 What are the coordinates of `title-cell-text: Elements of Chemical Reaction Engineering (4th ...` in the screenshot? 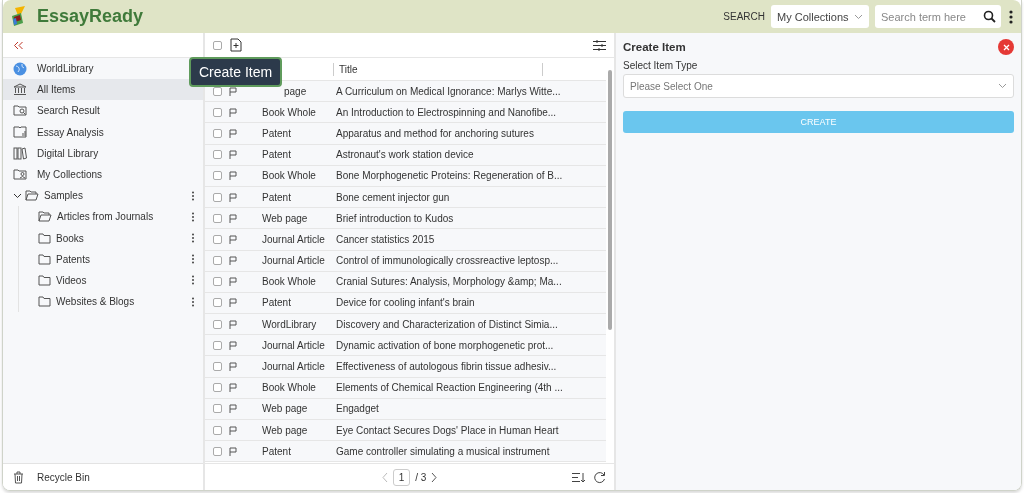 It's located at (450, 388).